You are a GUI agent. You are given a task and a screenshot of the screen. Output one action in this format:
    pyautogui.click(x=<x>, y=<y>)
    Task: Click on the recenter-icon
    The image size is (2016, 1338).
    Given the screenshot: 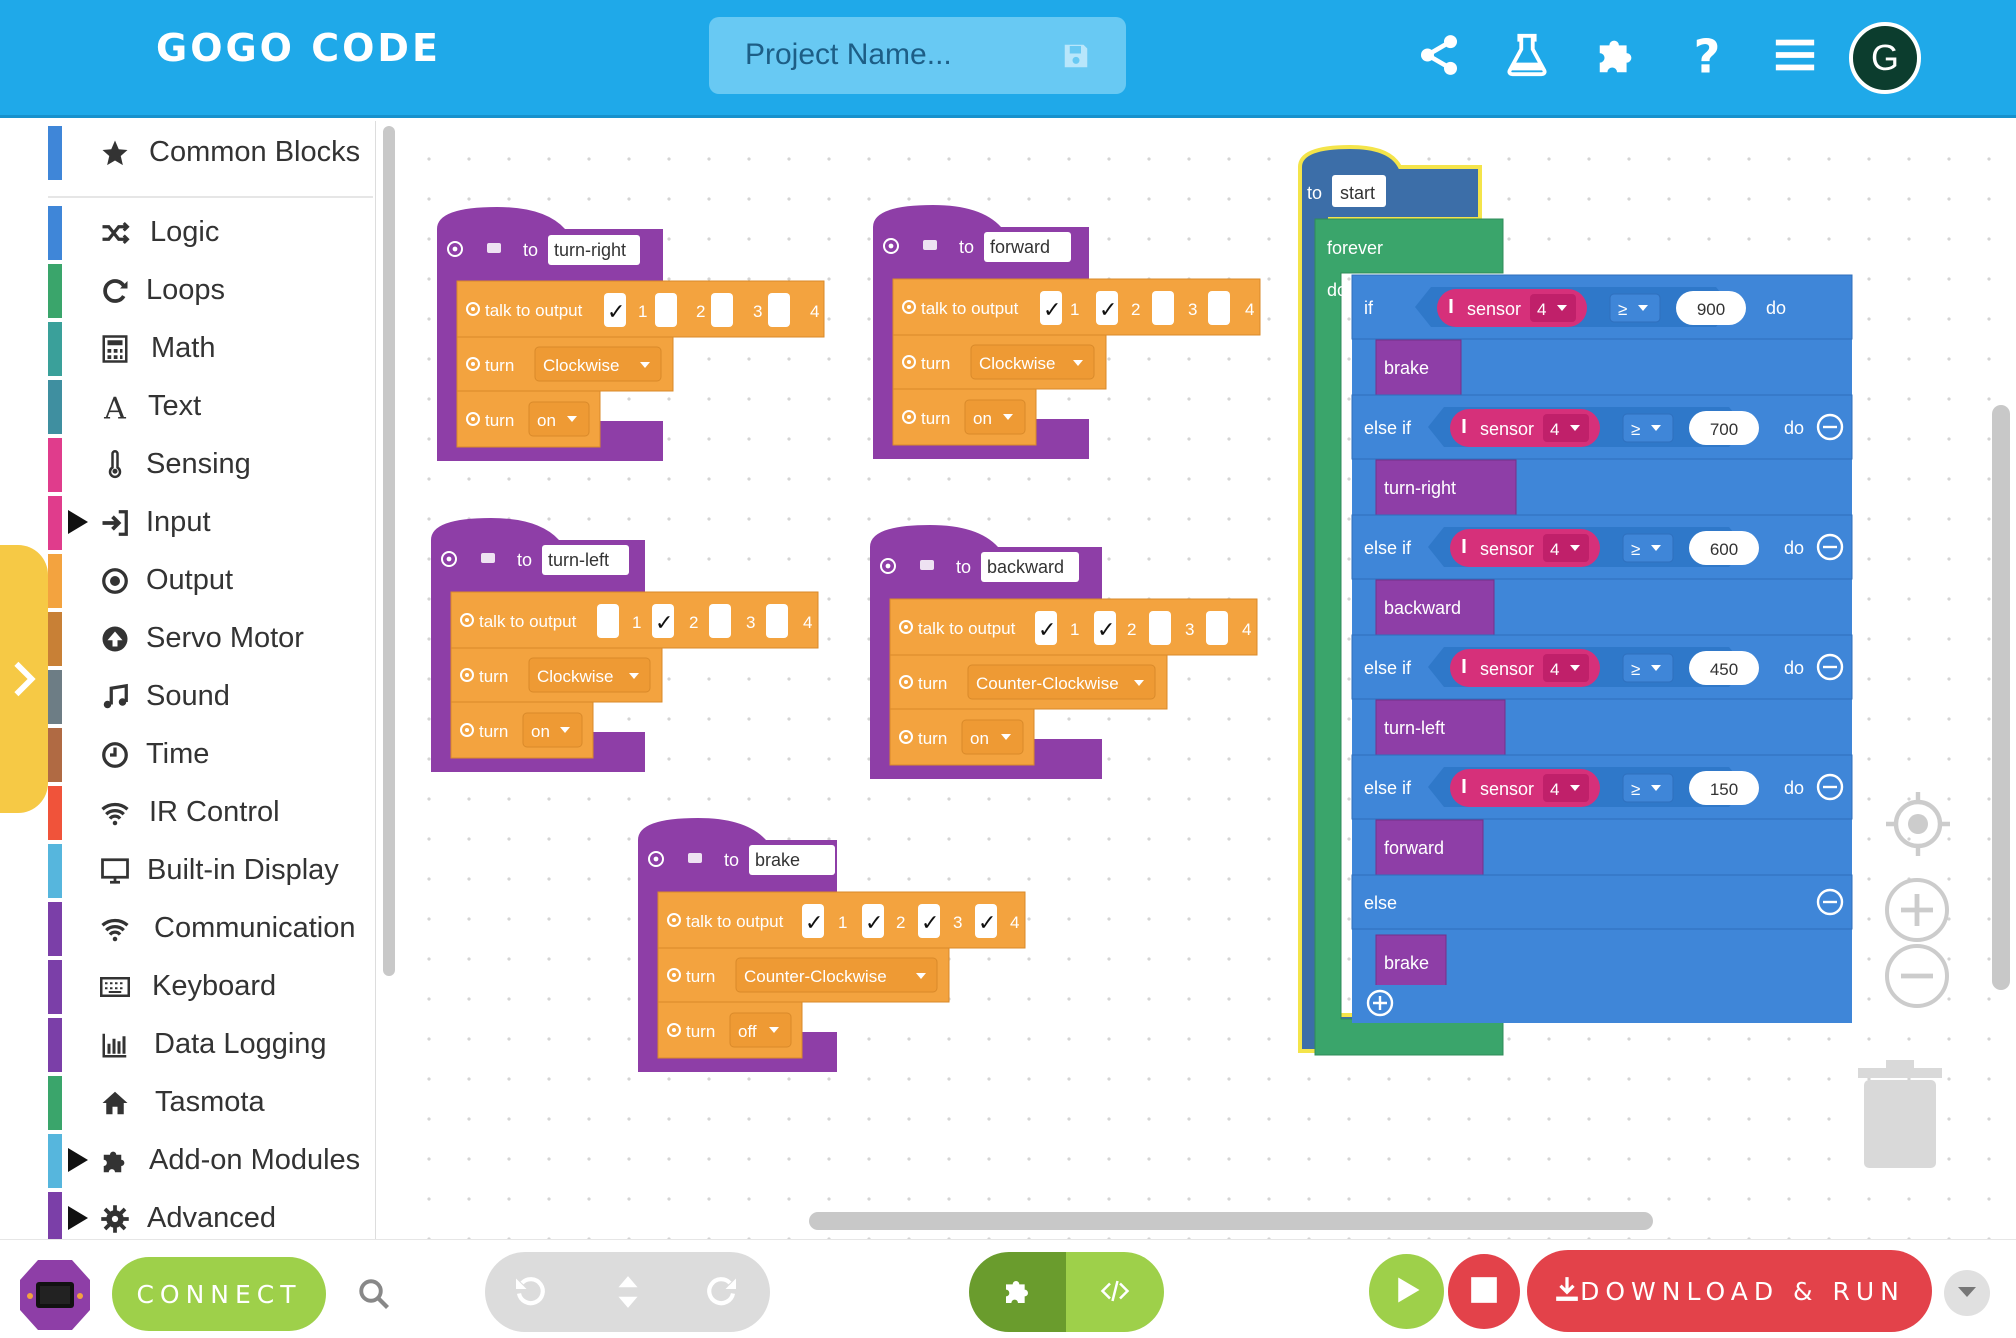 What is the action you would take?
    pyautogui.click(x=1918, y=824)
    